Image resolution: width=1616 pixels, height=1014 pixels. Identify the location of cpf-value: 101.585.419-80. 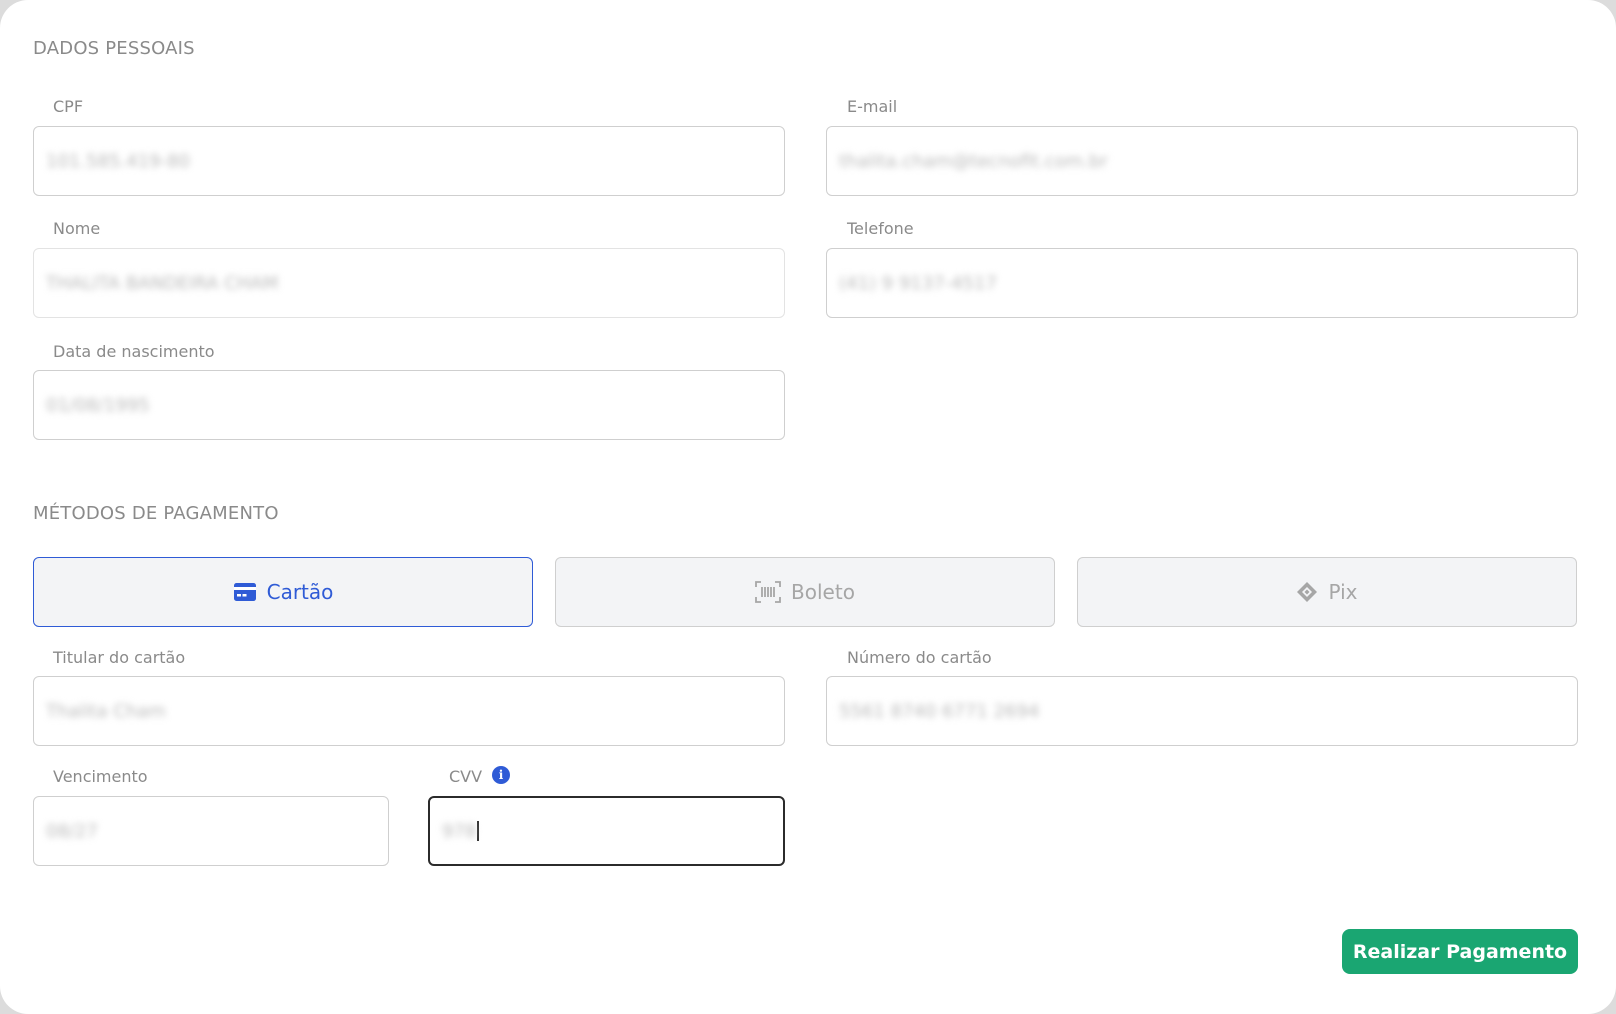
(118, 161).